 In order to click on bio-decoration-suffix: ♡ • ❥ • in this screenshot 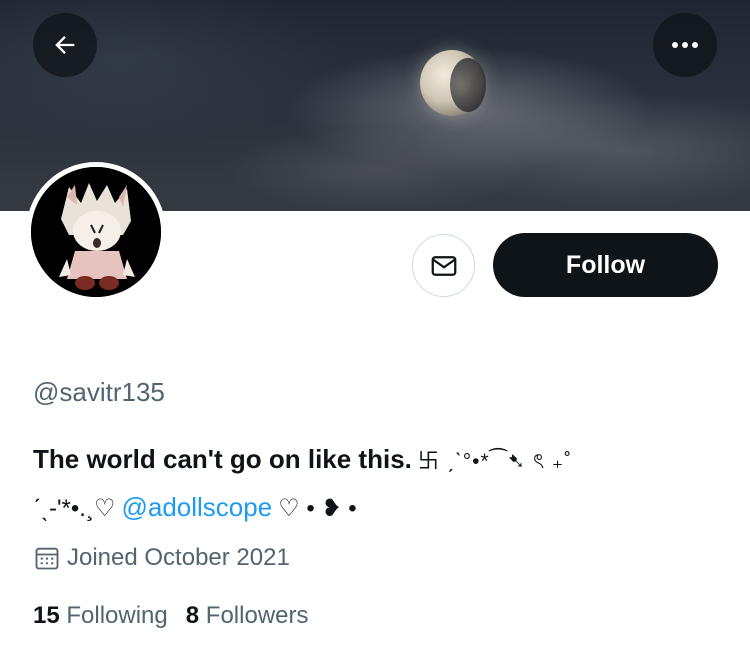, I will do `click(317, 508)`.